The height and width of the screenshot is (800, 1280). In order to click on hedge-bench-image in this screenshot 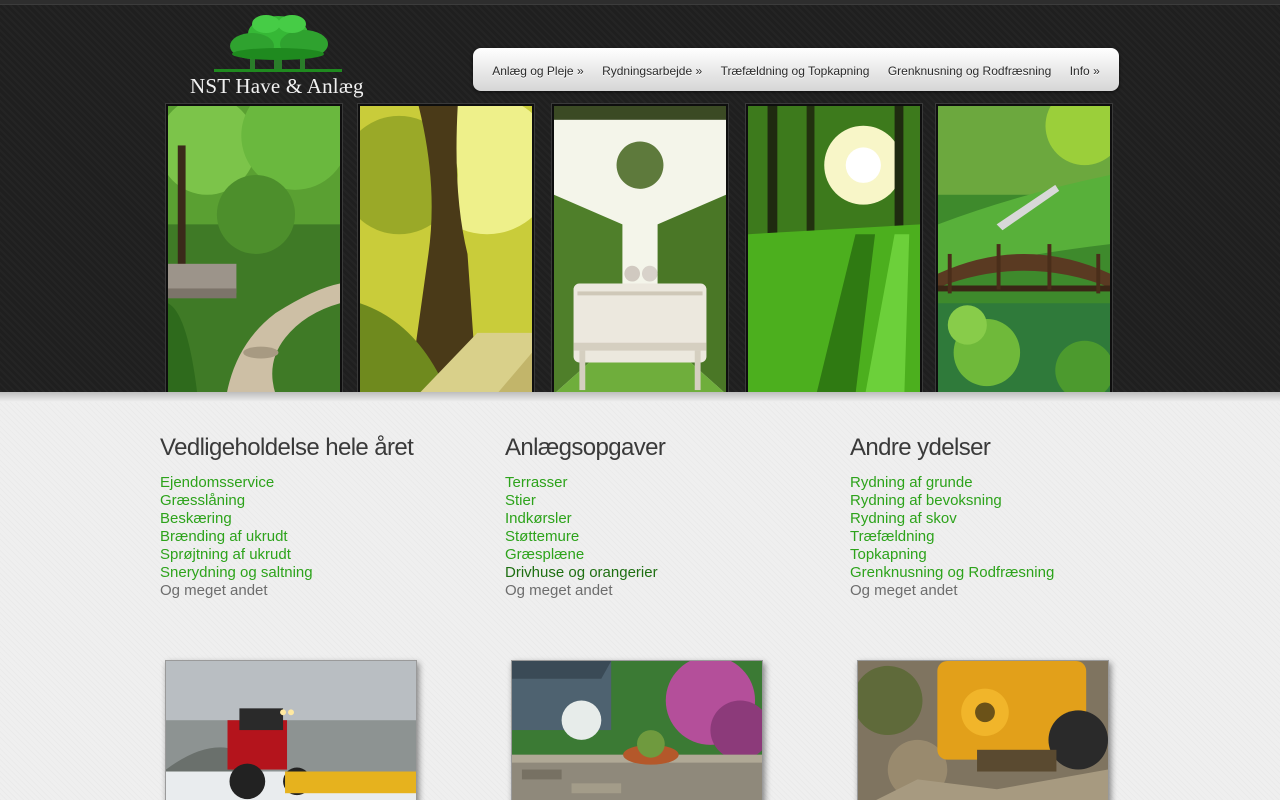, I will do `click(640, 250)`.